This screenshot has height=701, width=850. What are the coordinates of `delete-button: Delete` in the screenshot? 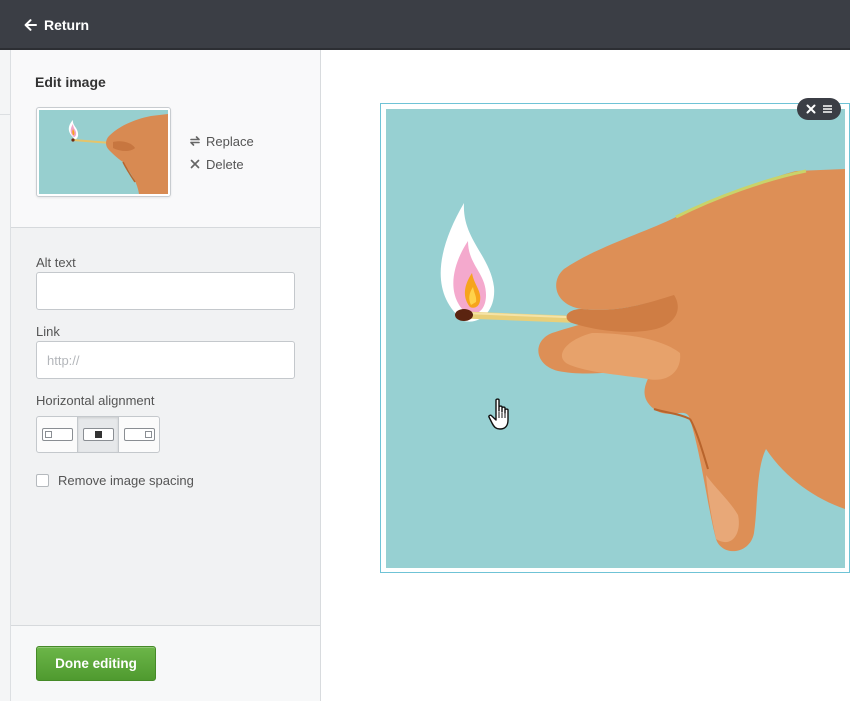 It's located at (221, 164).